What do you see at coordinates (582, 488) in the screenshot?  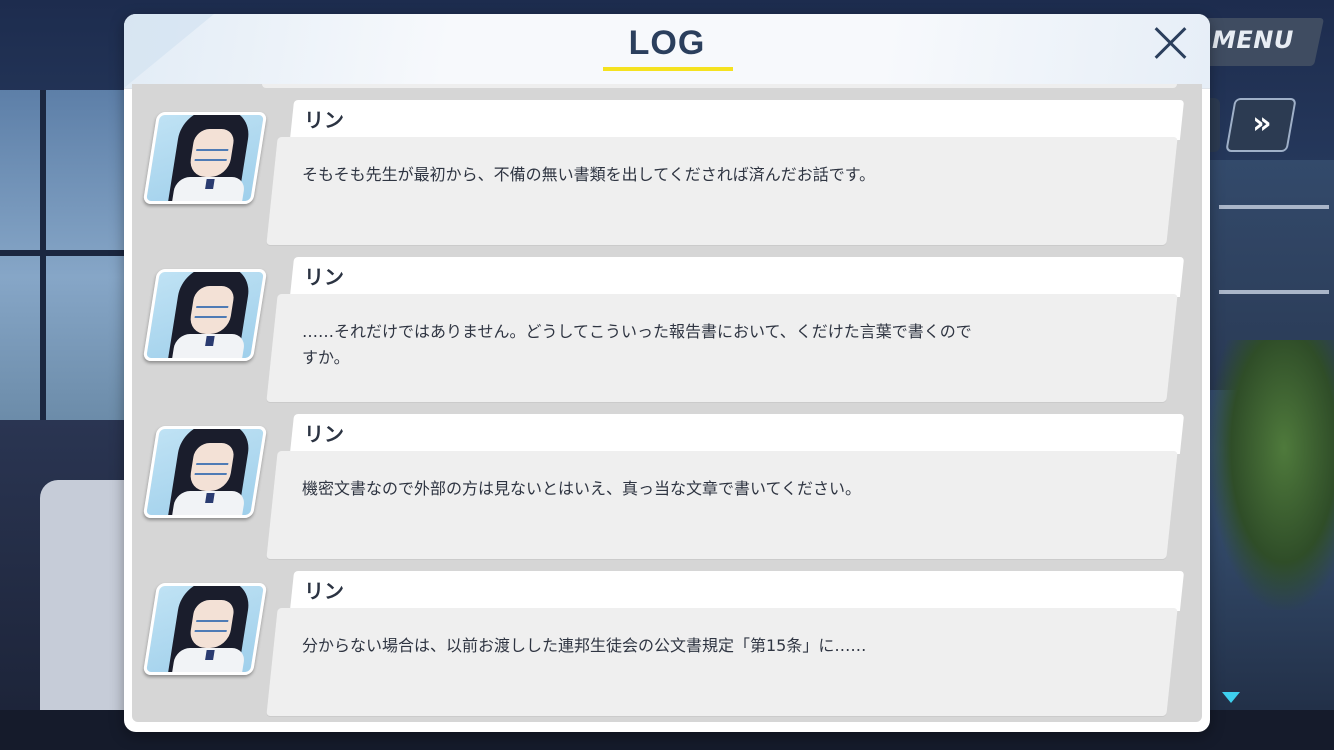 I see `dialogue-text: 機密文書なので外部の方は見ないとはいえ、真っ当な文章で書いてください。` at bounding box center [582, 488].